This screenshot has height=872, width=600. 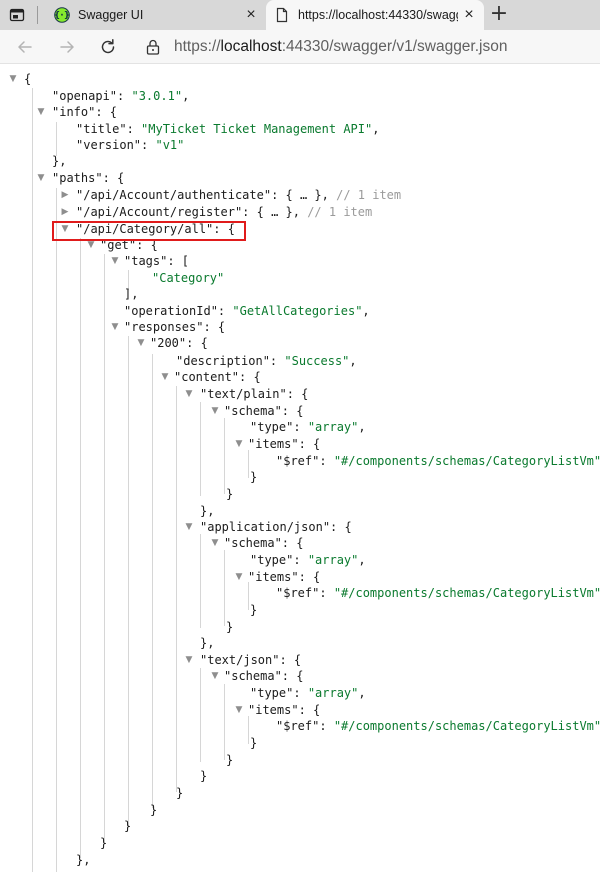 I want to click on arrow-right-icon, so click(x=67, y=47).